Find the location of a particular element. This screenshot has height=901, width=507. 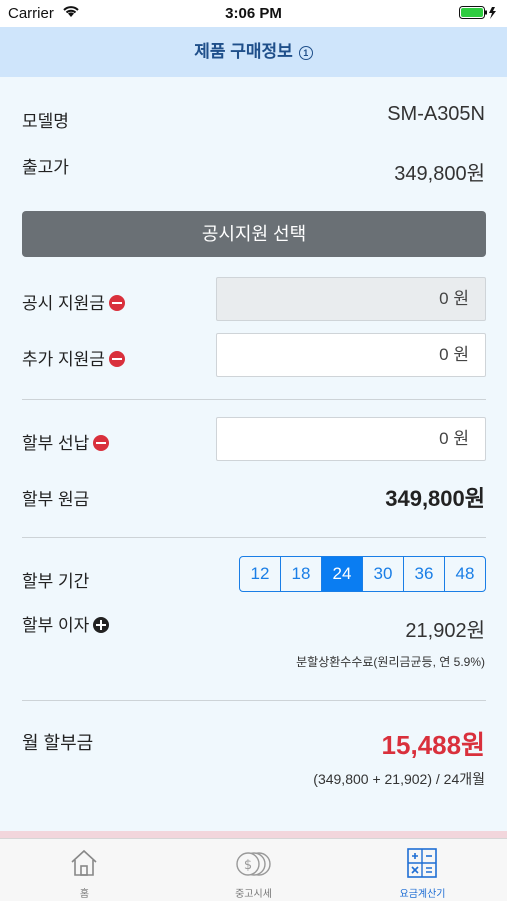

page-title: 제품 구매정보 is located at coordinates (243, 51).